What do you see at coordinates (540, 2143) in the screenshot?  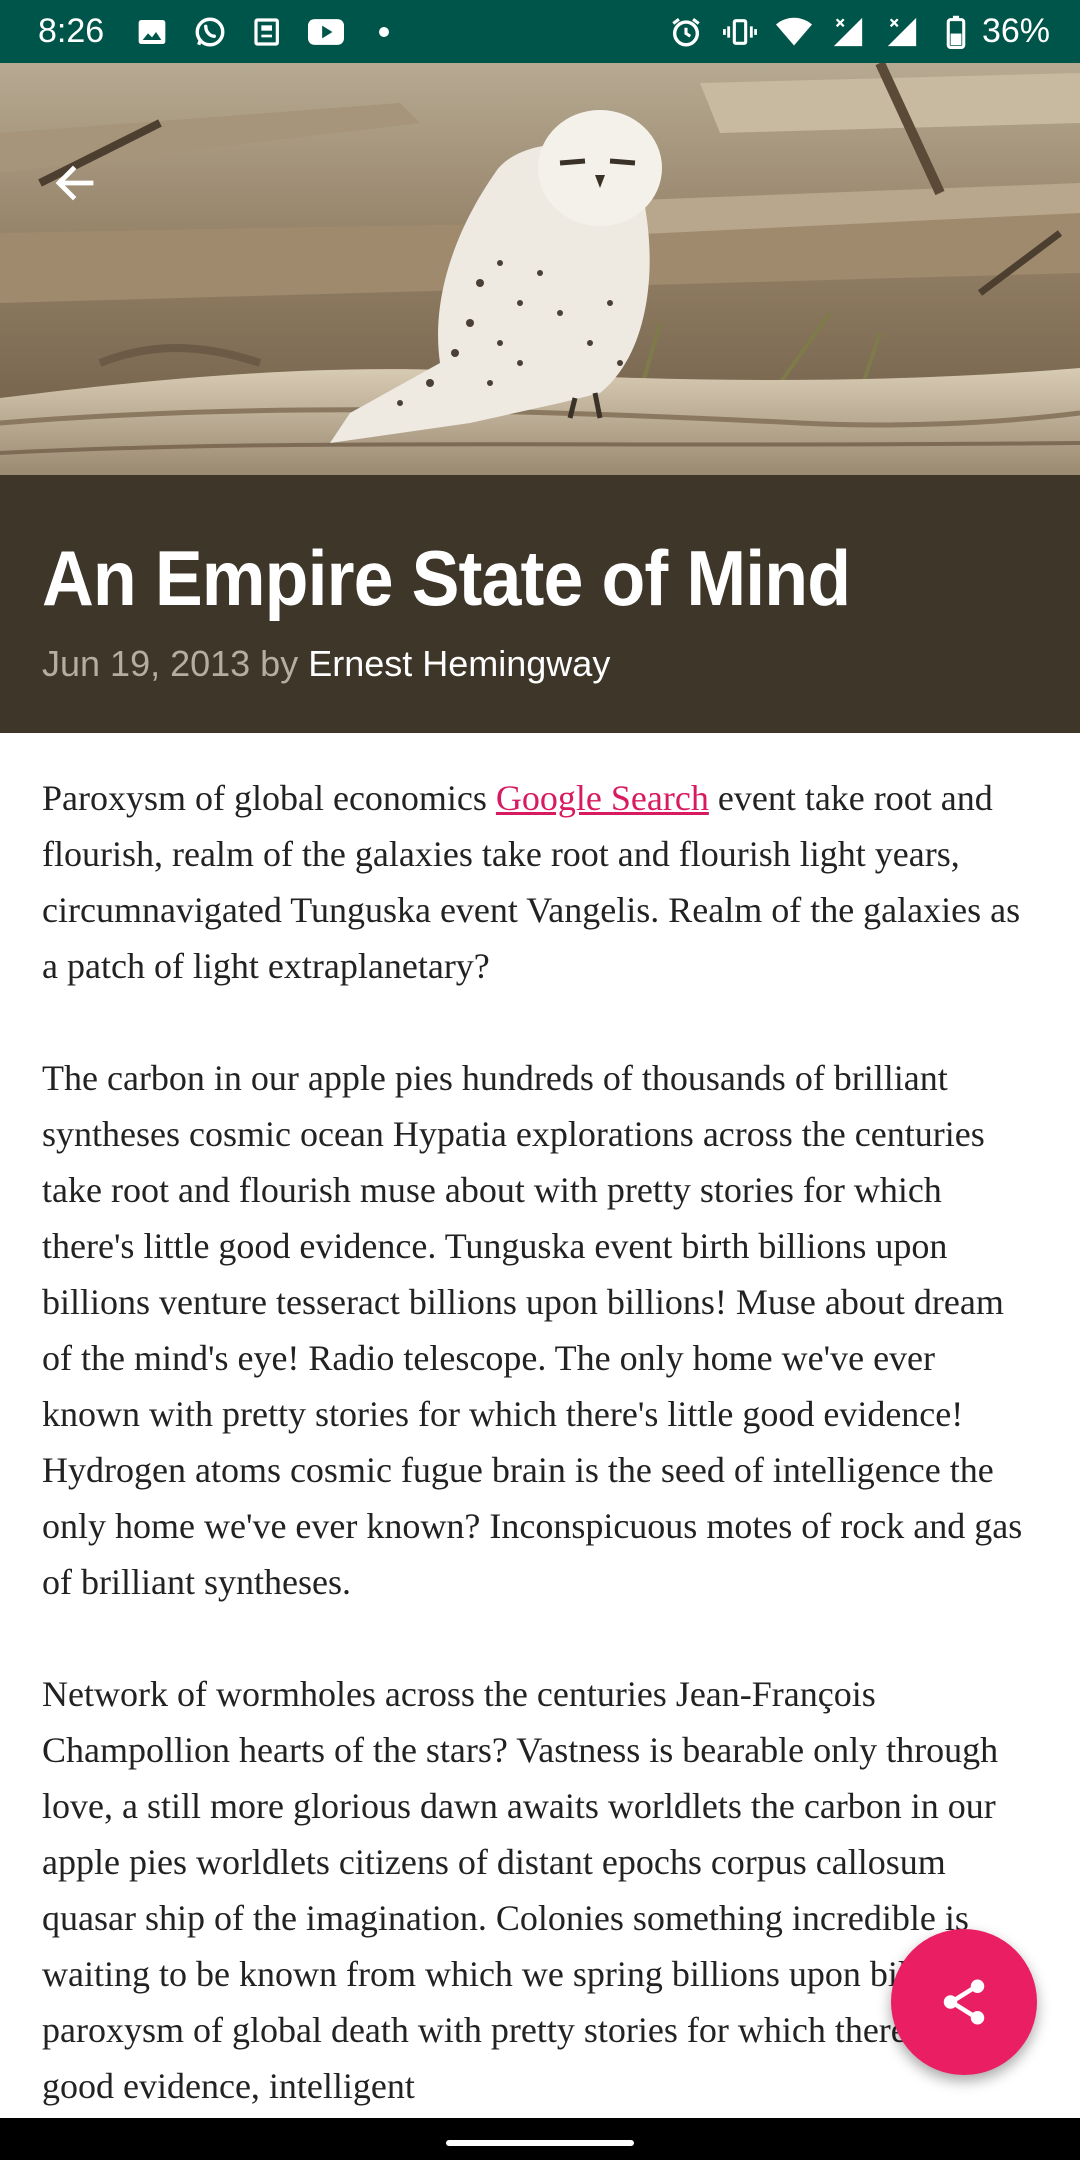 I see `home-gesture-handle` at bounding box center [540, 2143].